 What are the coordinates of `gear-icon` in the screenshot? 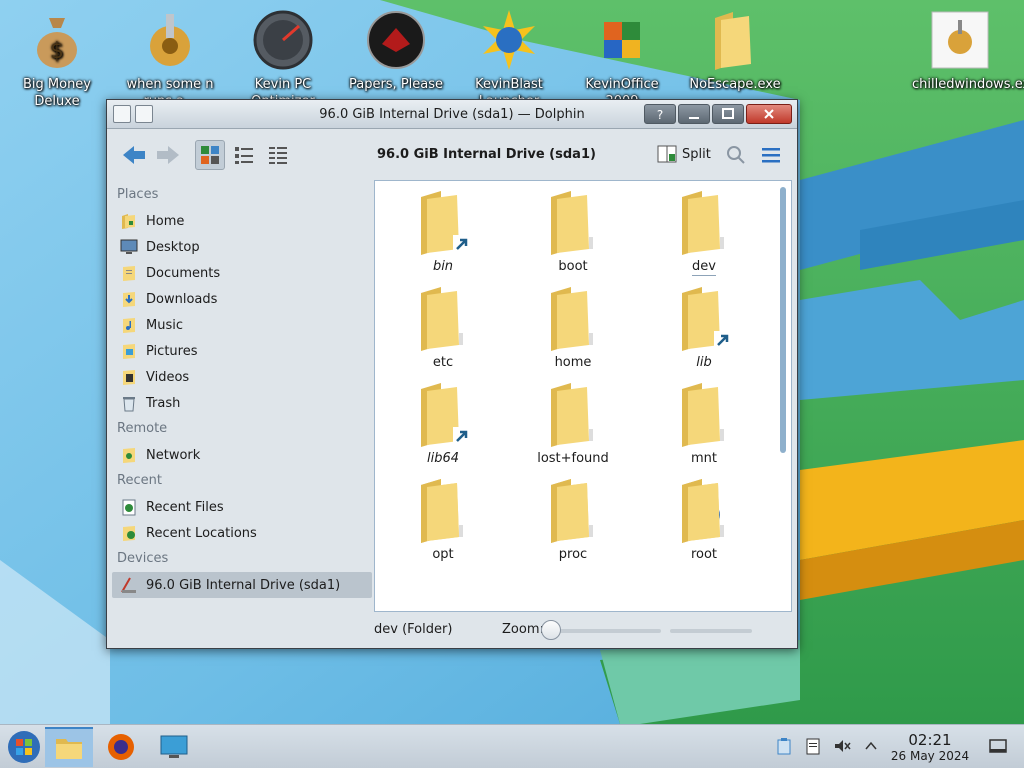 It's located at (170, 40).